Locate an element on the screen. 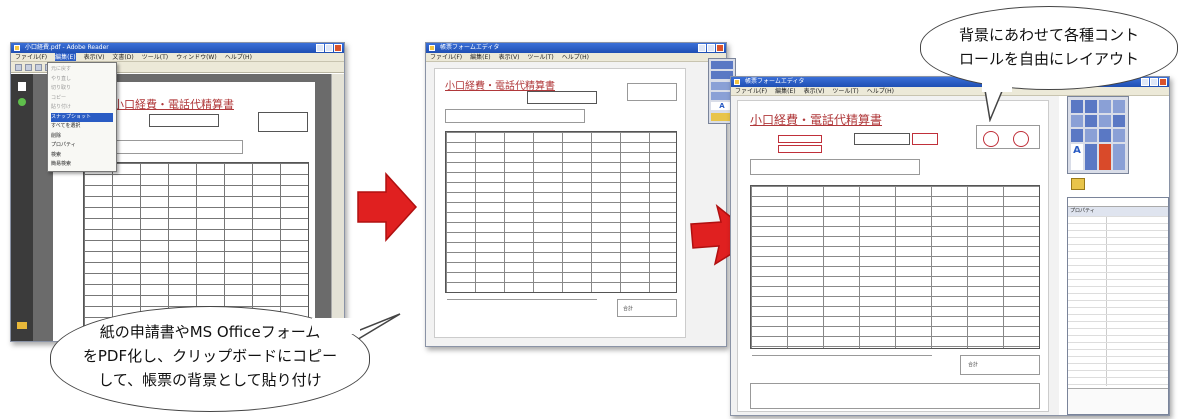 The width and height of the screenshot is (1183, 419). dropdown-item: 切り取り is located at coordinates (82, 89).